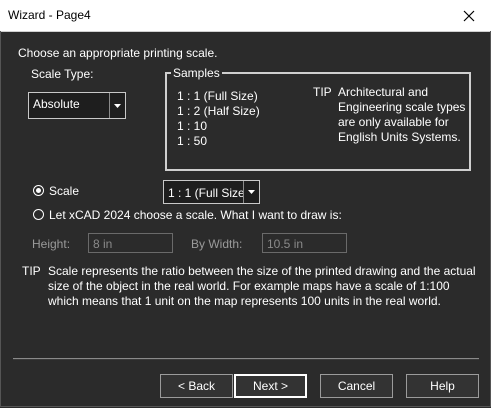  Describe the element at coordinates (196, 386) in the screenshot. I see `back-button: < Back` at that location.